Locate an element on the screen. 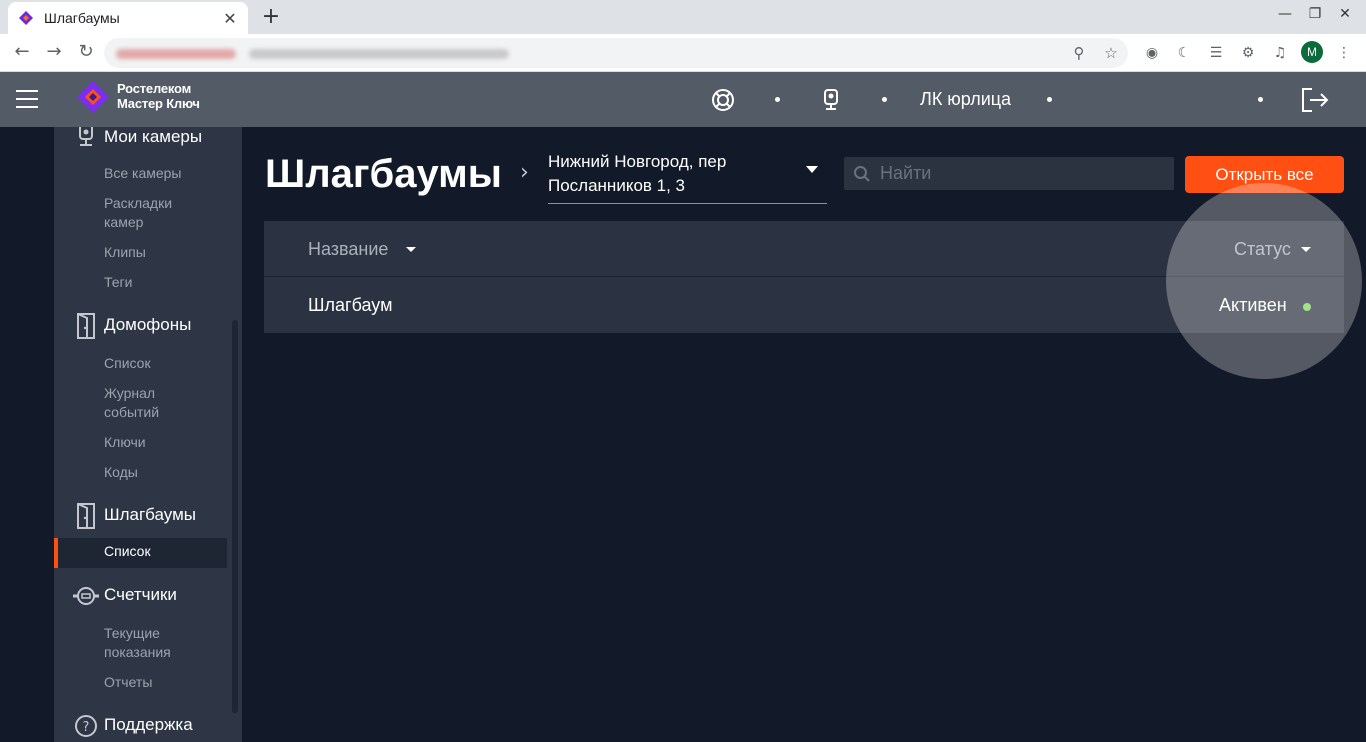 This screenshot has width=1366, height=742. forward-icon: → is located at coordinates (54, 52).